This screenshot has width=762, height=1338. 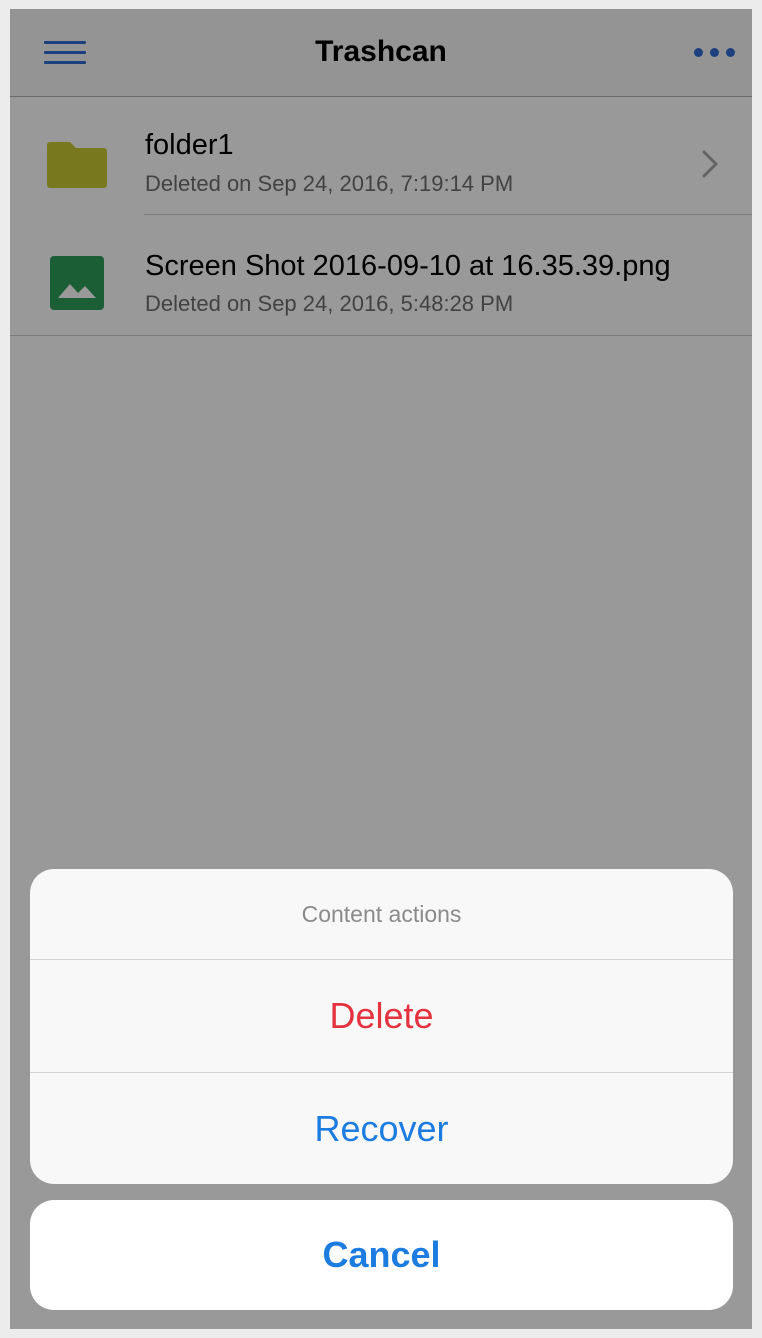 What do you see at coordinates (381, 1255) in the screenshot?
I see `cancel-button: Cancel` at bounding box center [381, 1255].